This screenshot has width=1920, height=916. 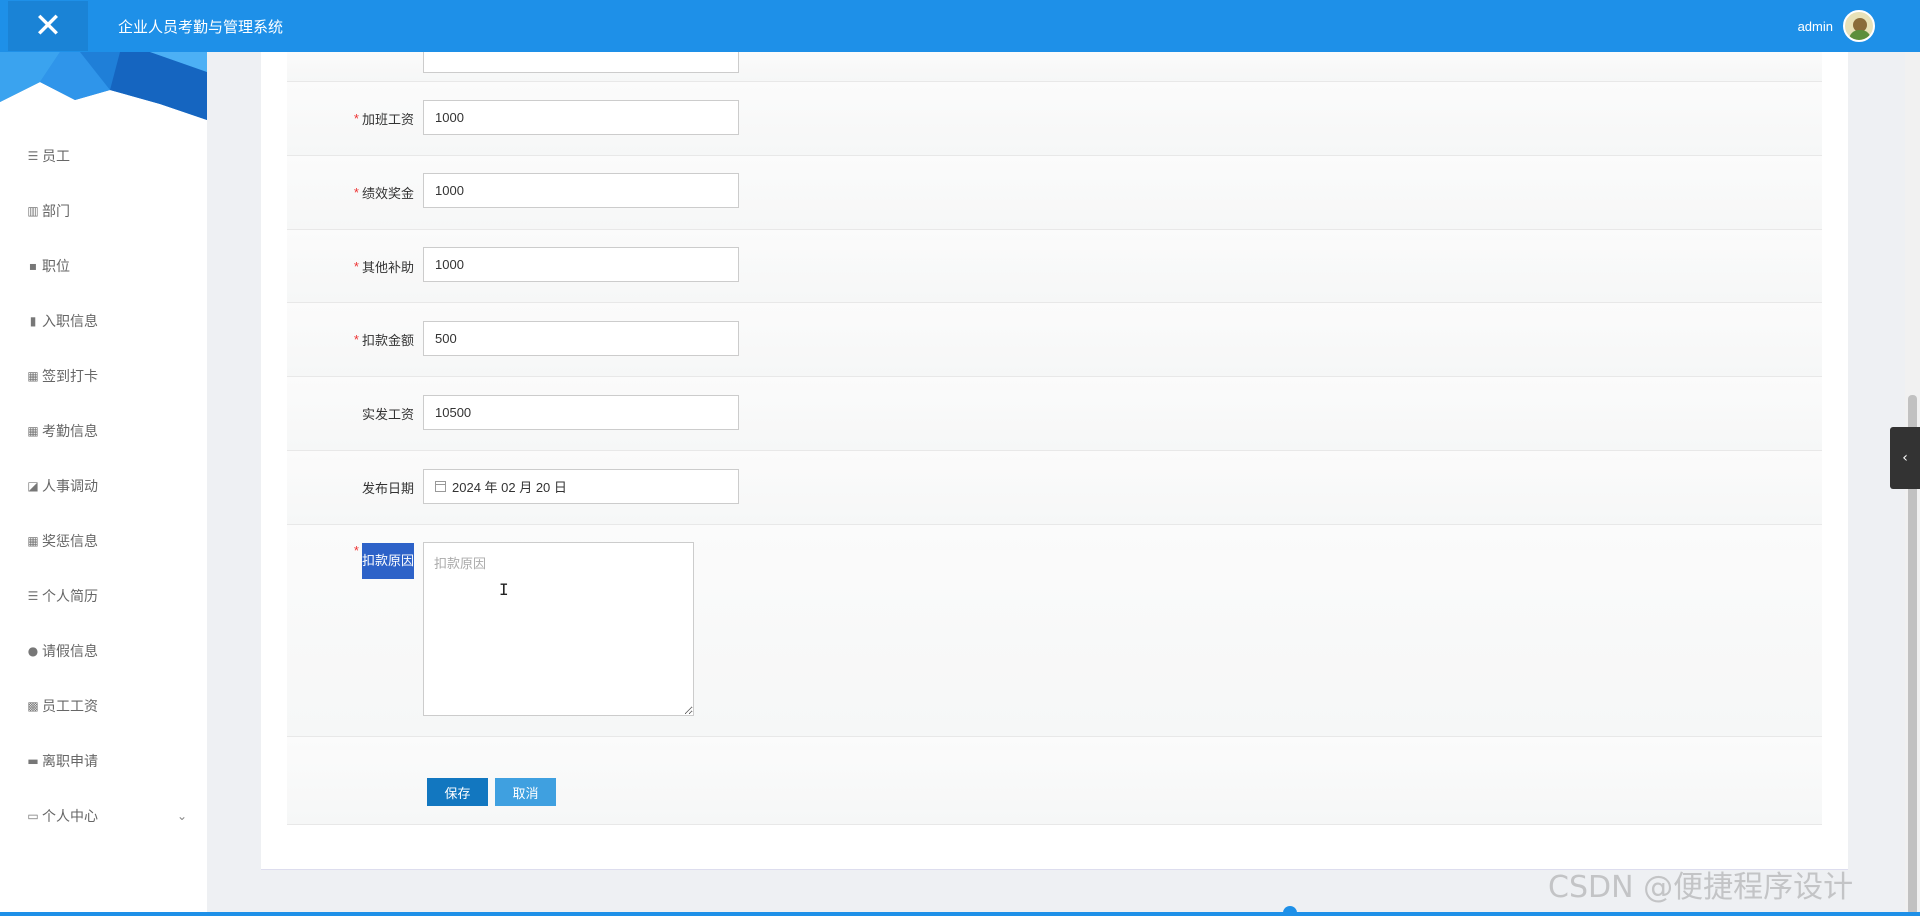 What do you see at coordinates (1054, 60) in the screenshot?
I see `form-row-partial` at bounding box center [1054, 60].